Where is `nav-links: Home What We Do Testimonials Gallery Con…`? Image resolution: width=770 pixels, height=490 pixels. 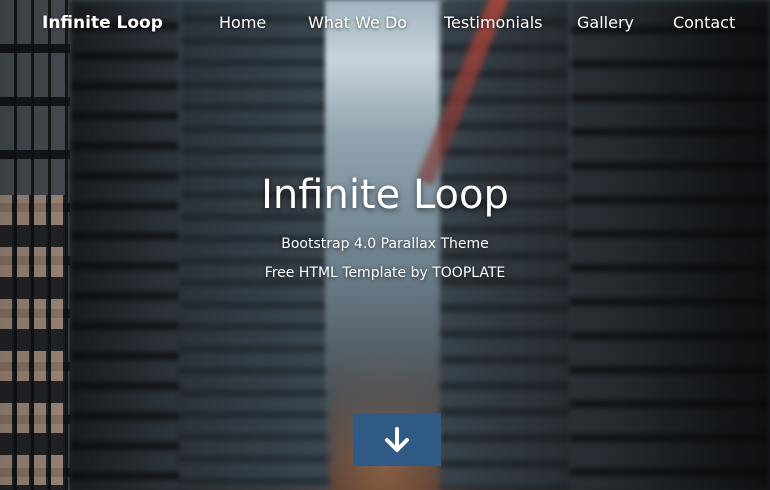 nav-links: Home What We Do Testimonials Gallery Con… is located at coordinates (385, 24).